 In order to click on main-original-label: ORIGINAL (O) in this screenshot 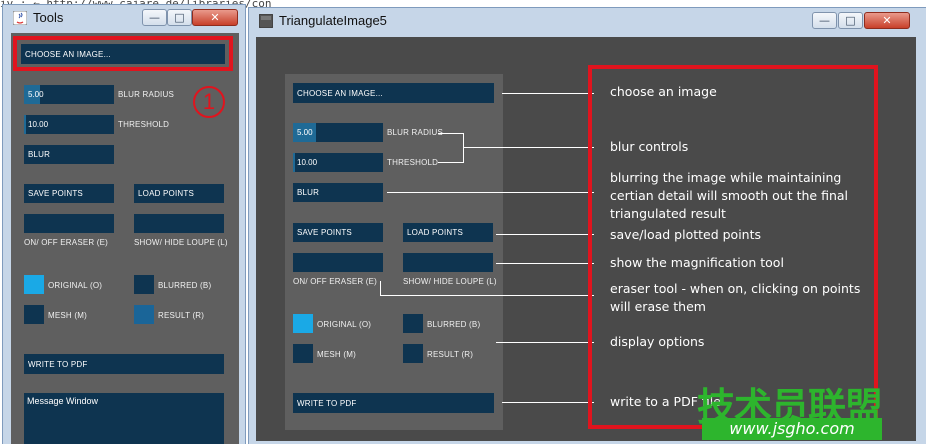, I will do `click(344, 324)`.